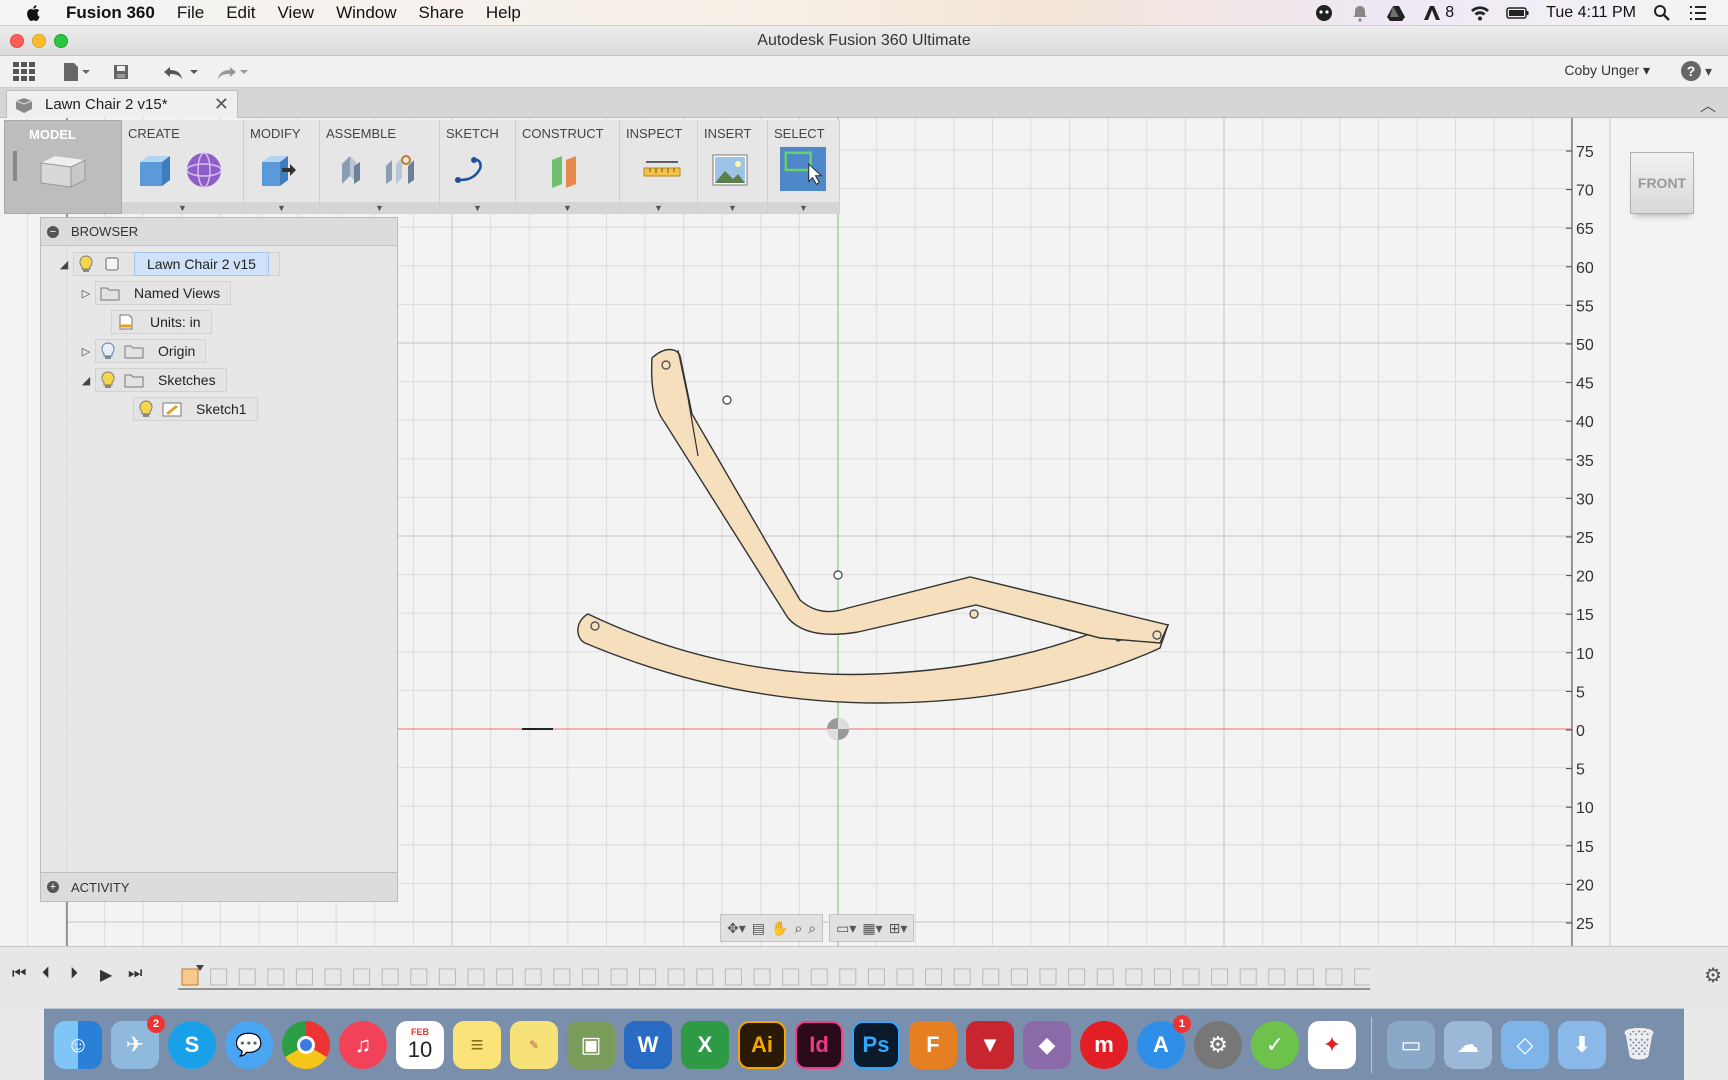 The image size is (1728, 1080). Describe the element at coordinates (566, 170) in the screenshot. I see `offset-plane-icon` at that location.